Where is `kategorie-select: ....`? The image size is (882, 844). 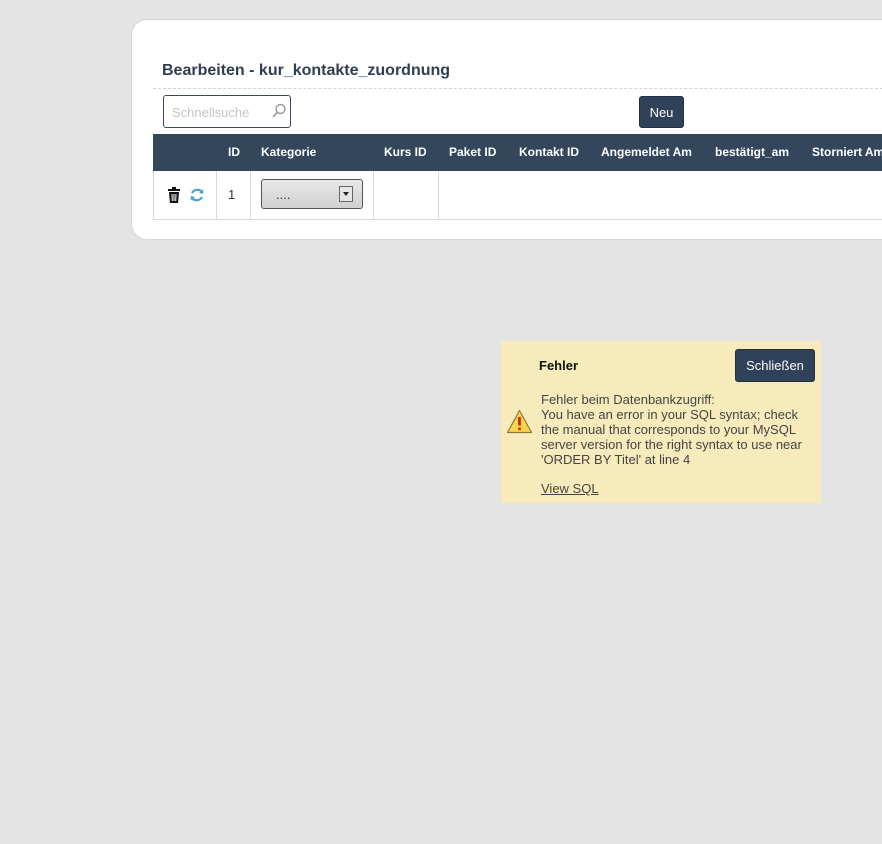 kategorie-select: .... is located at coordinates (312, 194).